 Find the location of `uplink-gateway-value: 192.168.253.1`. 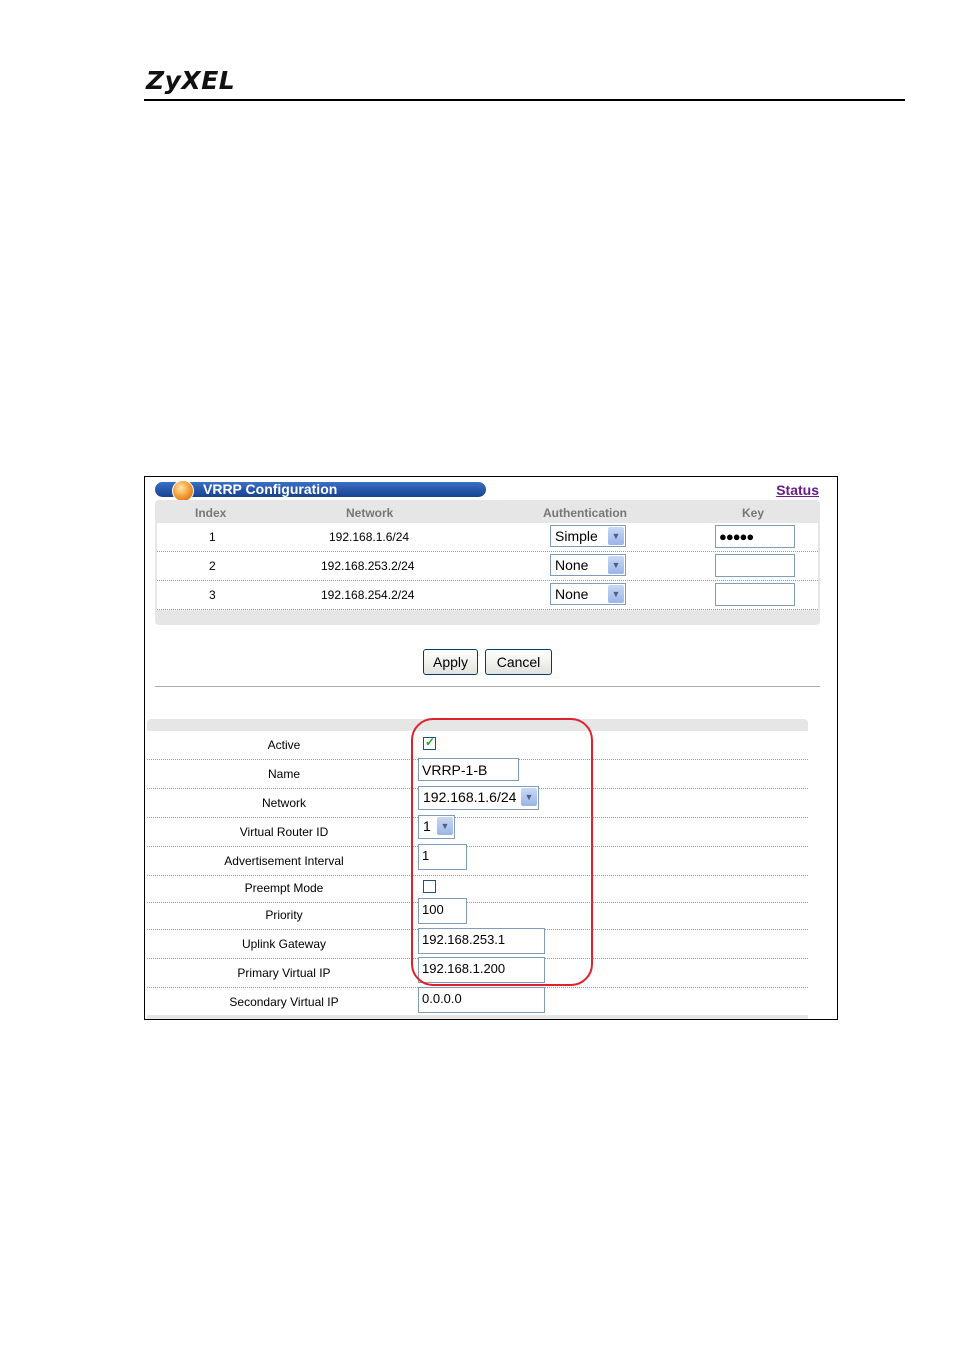

uplink-gateway-value: 192.168.253.1 is located at coordinates (464, 939).